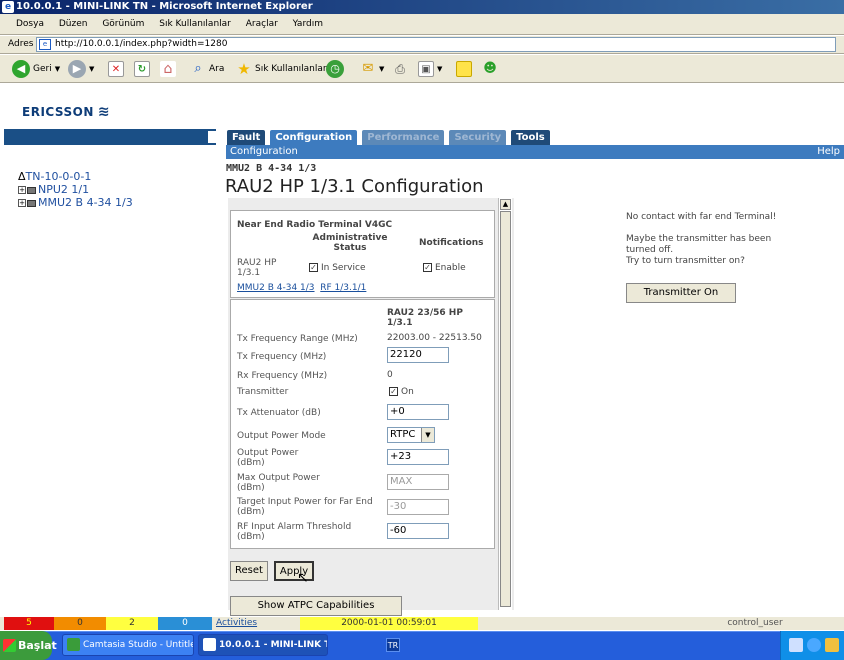  What do you see at coordinates (403, 137) in the screenshot?
I see `tab-performance: Performance` at bounding box center [403, 137].